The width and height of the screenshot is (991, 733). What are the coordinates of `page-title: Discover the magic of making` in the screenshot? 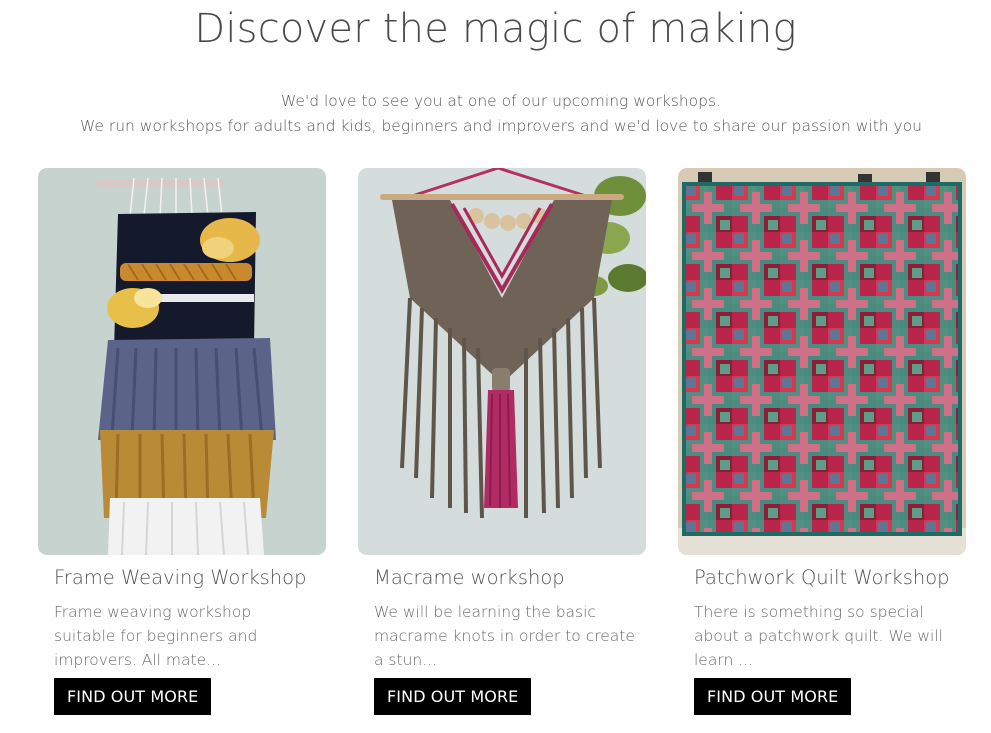 It's located at (495, 29).